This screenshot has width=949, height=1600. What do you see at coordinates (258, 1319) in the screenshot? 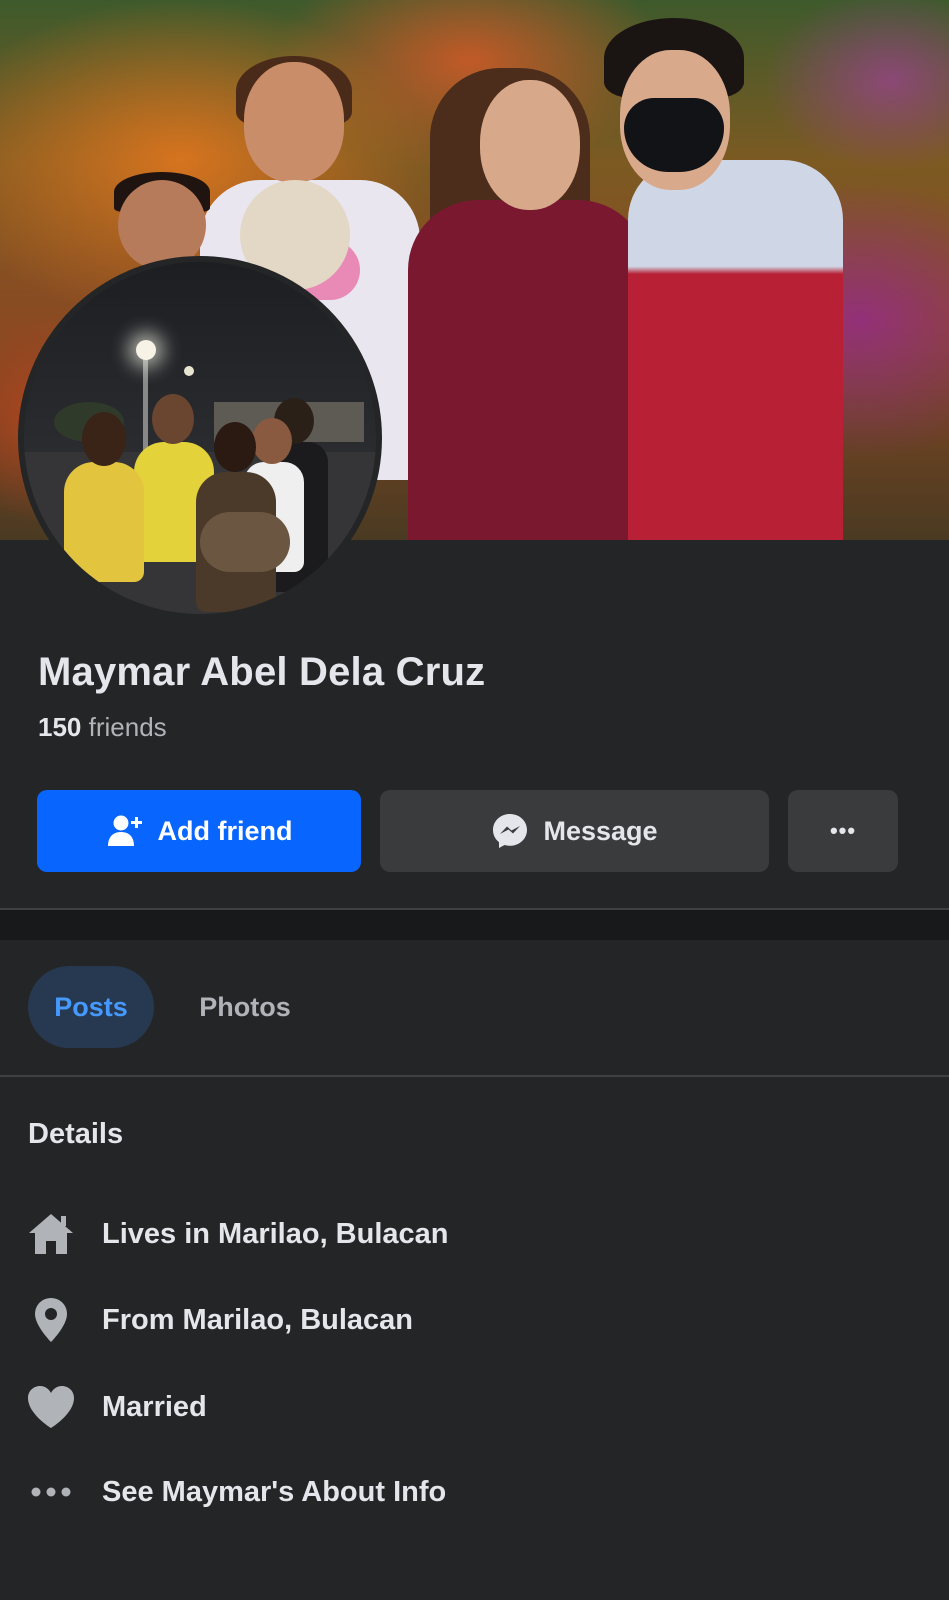
I see `detail-from-text: From Marilao, Bulacan` at bounding box center [258, 1319].